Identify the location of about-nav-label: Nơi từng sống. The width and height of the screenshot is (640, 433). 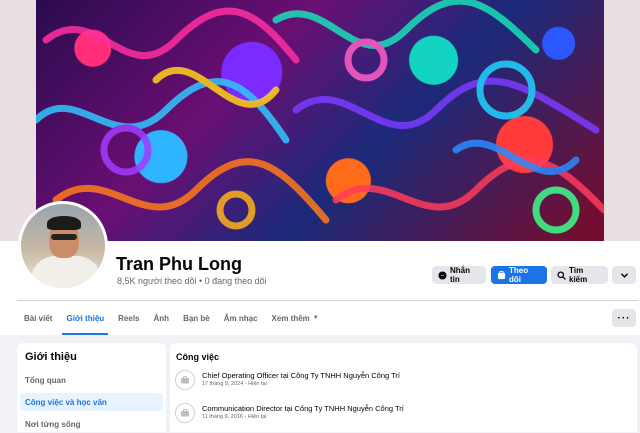
(53, 424).